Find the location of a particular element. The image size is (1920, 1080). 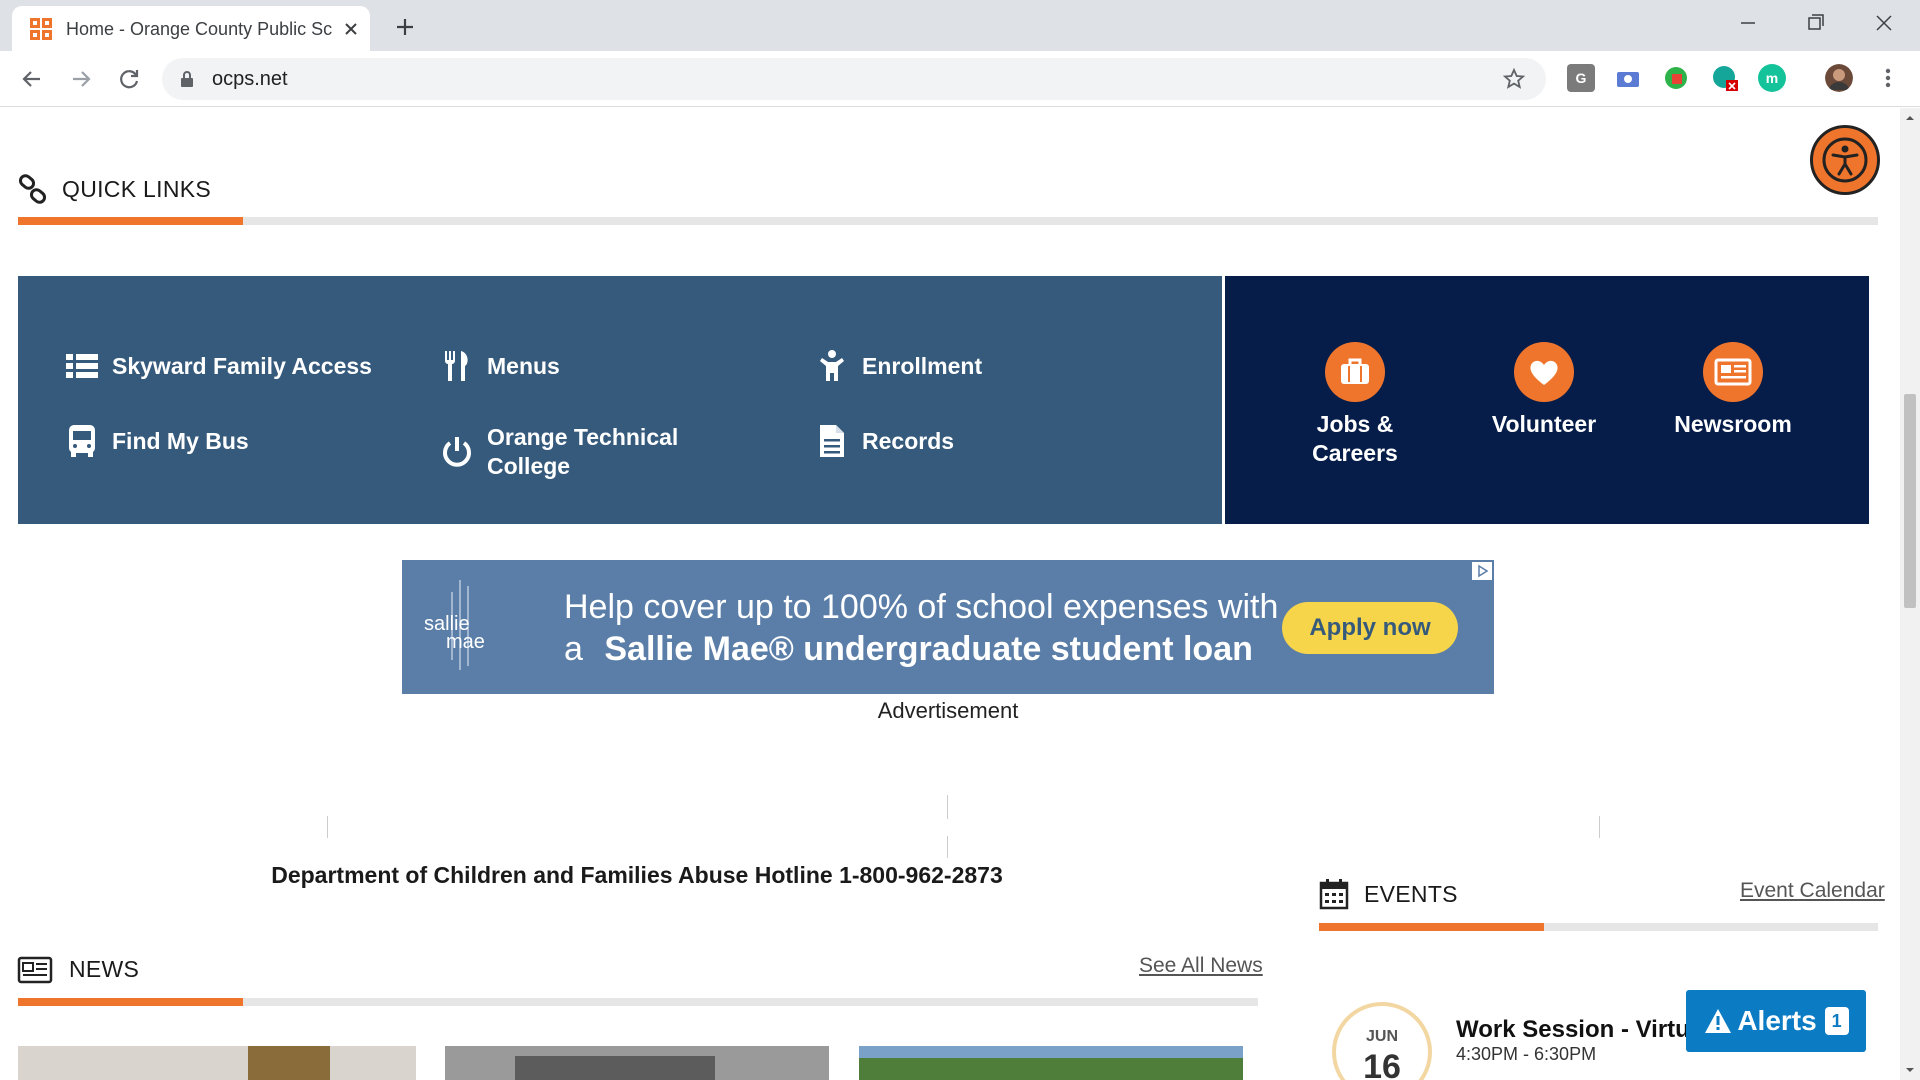

quick-links-rule is located at coordinates (948, 221).